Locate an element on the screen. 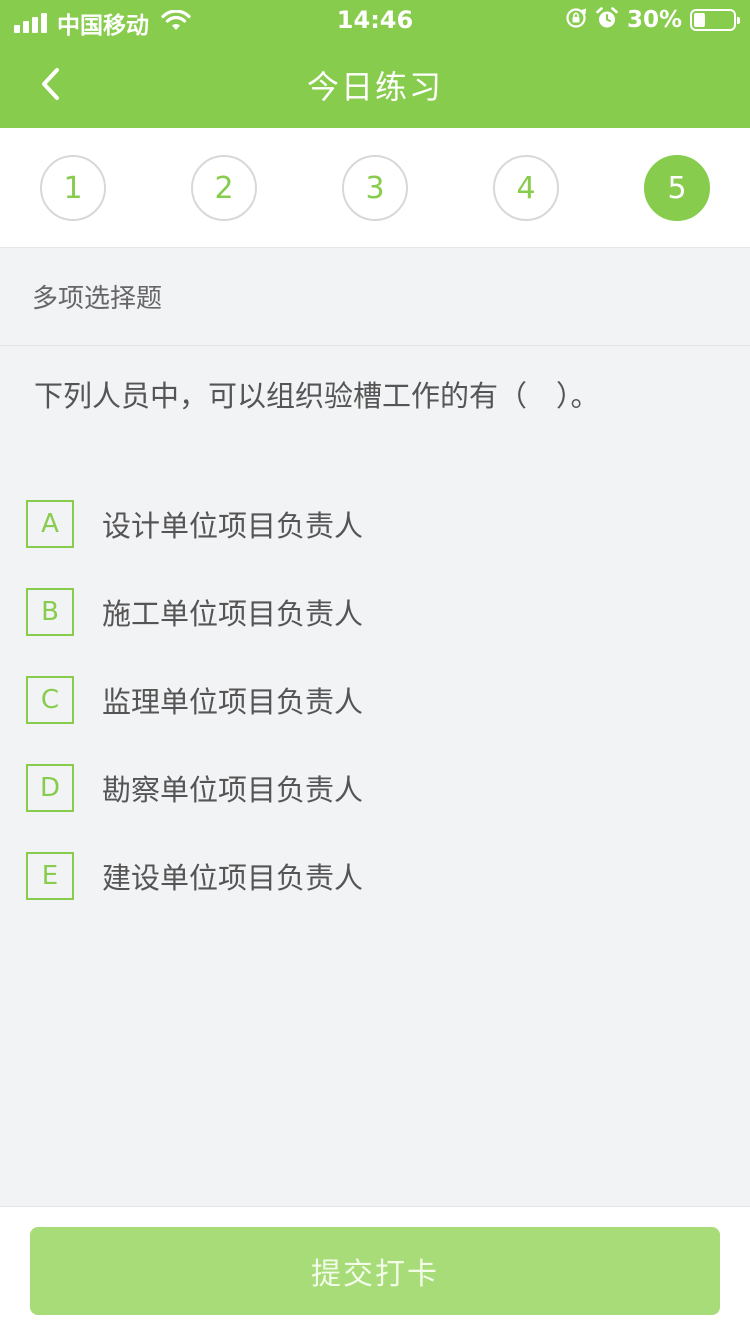 This screenshot has width=750, height=1334. page-title: 今日练习 is located at coordinates (374, 87).